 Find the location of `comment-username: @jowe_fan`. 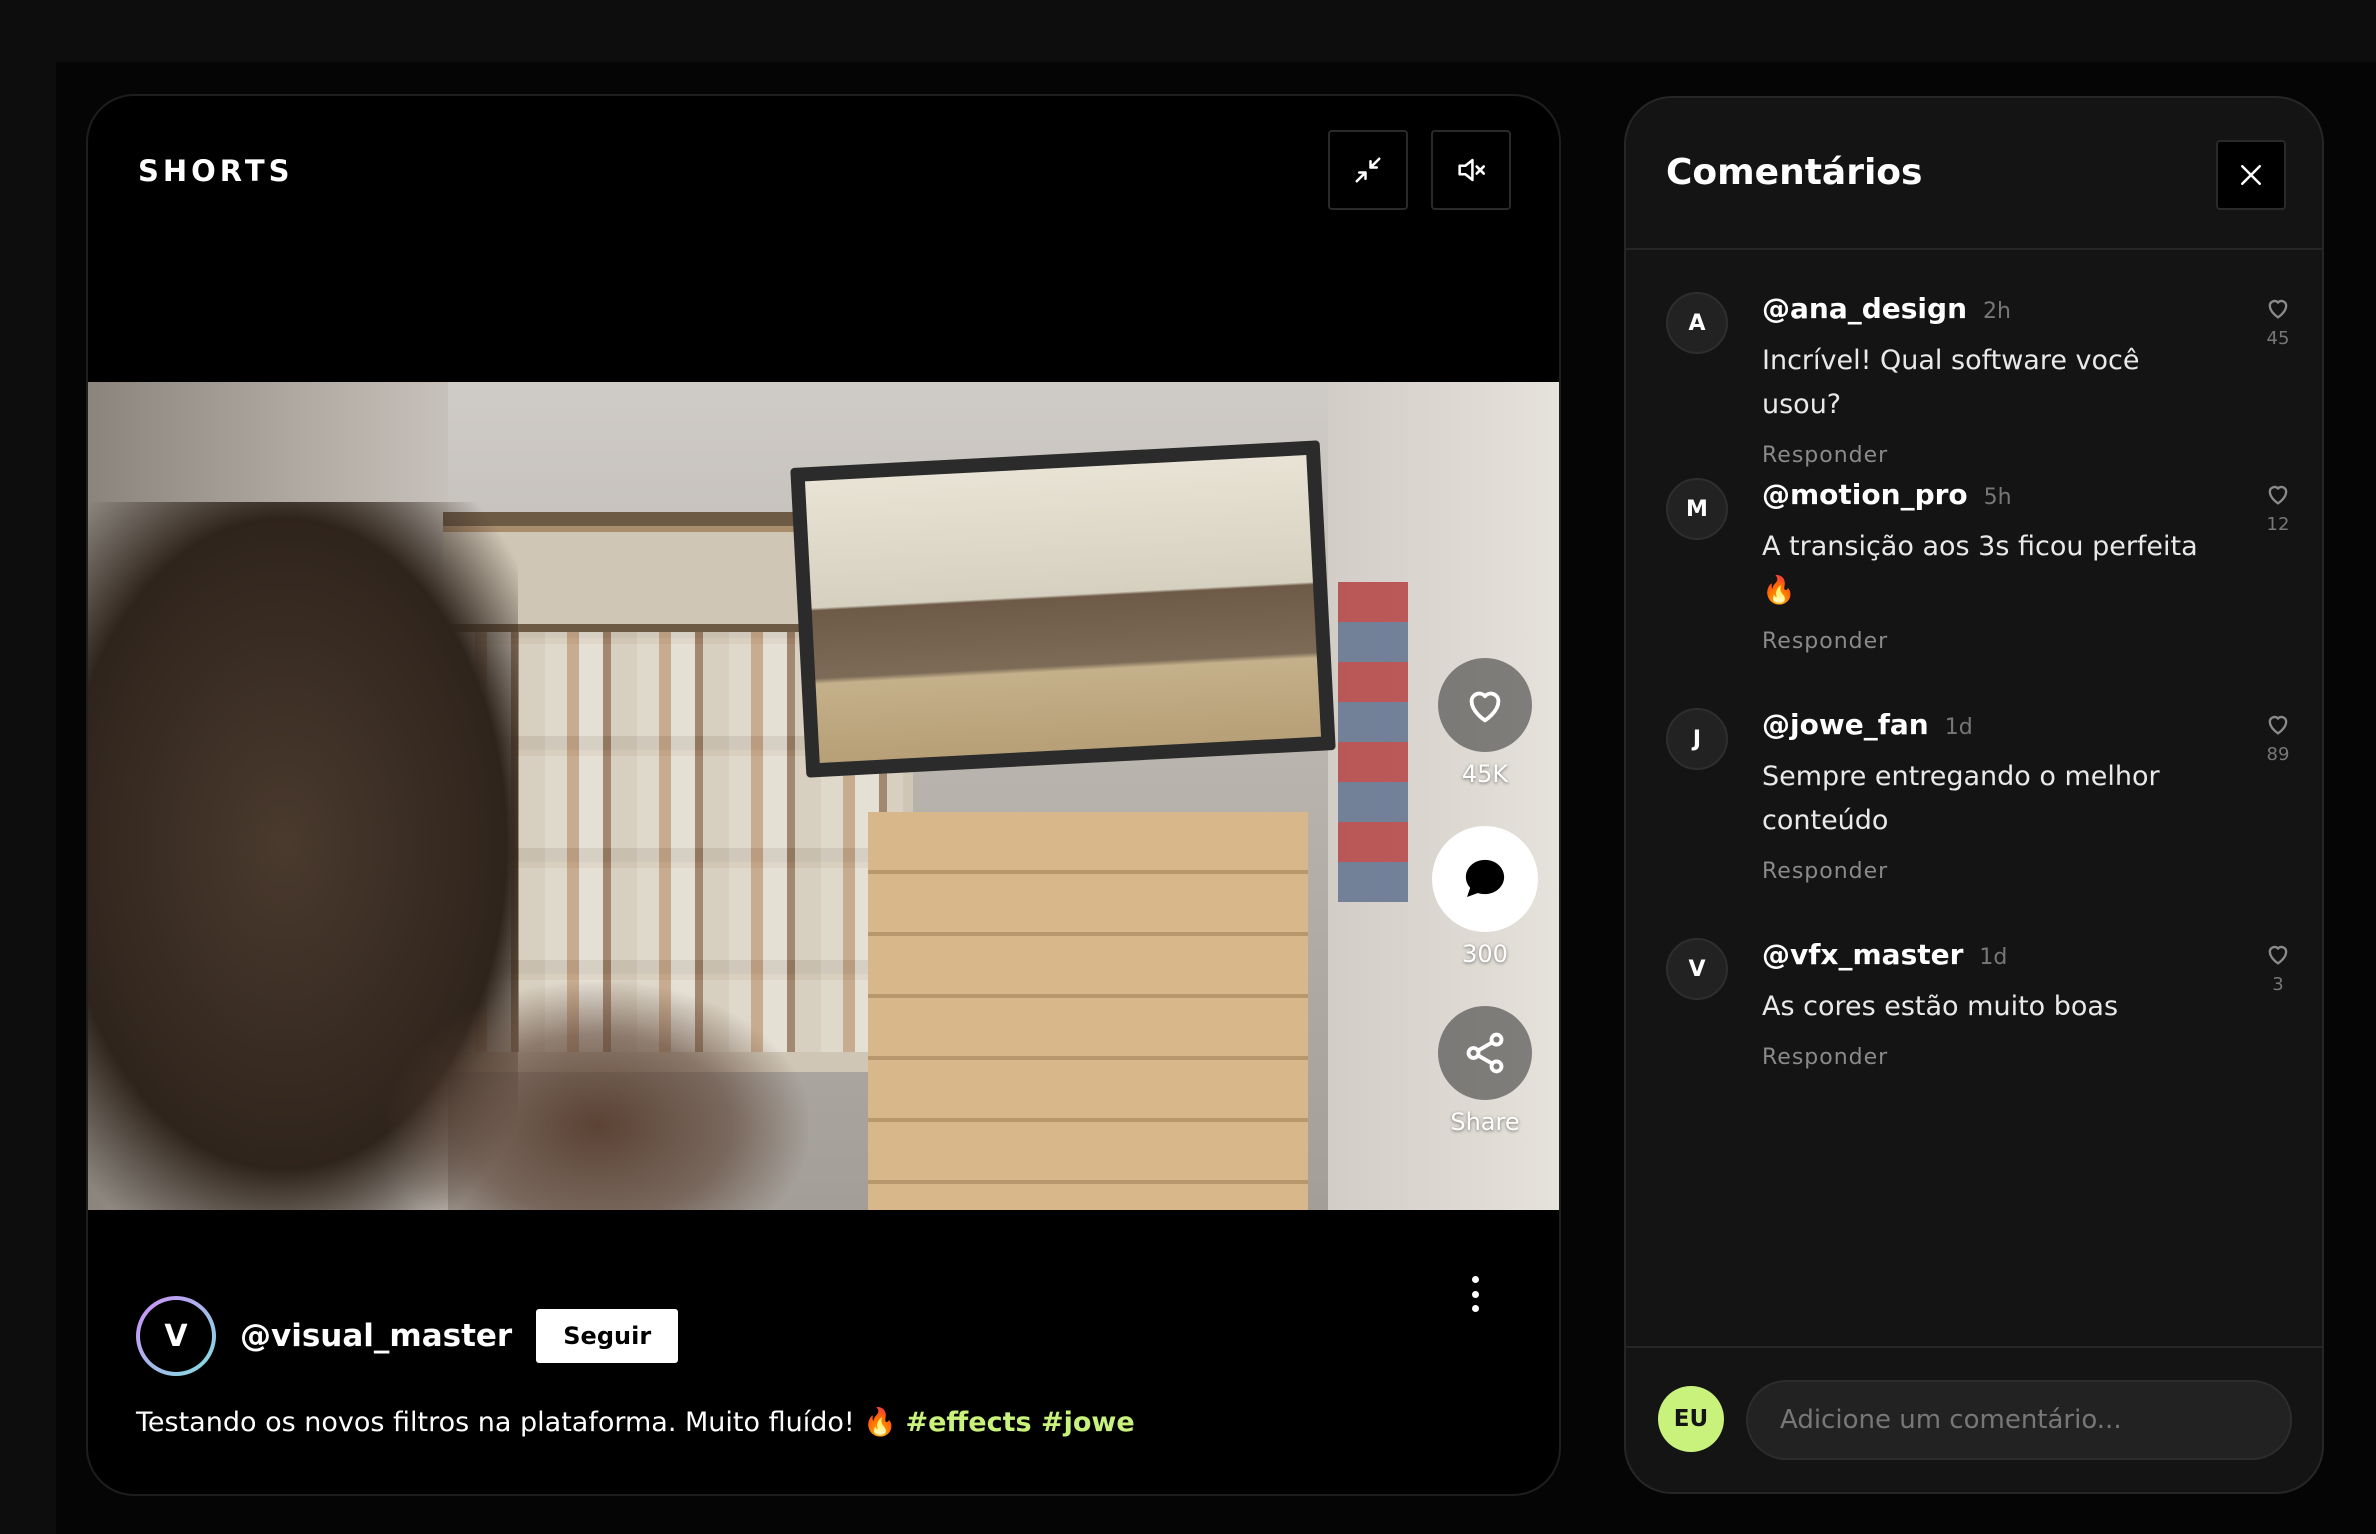

comment-username: @jowe_fan is located at coordinates (1845, 724).